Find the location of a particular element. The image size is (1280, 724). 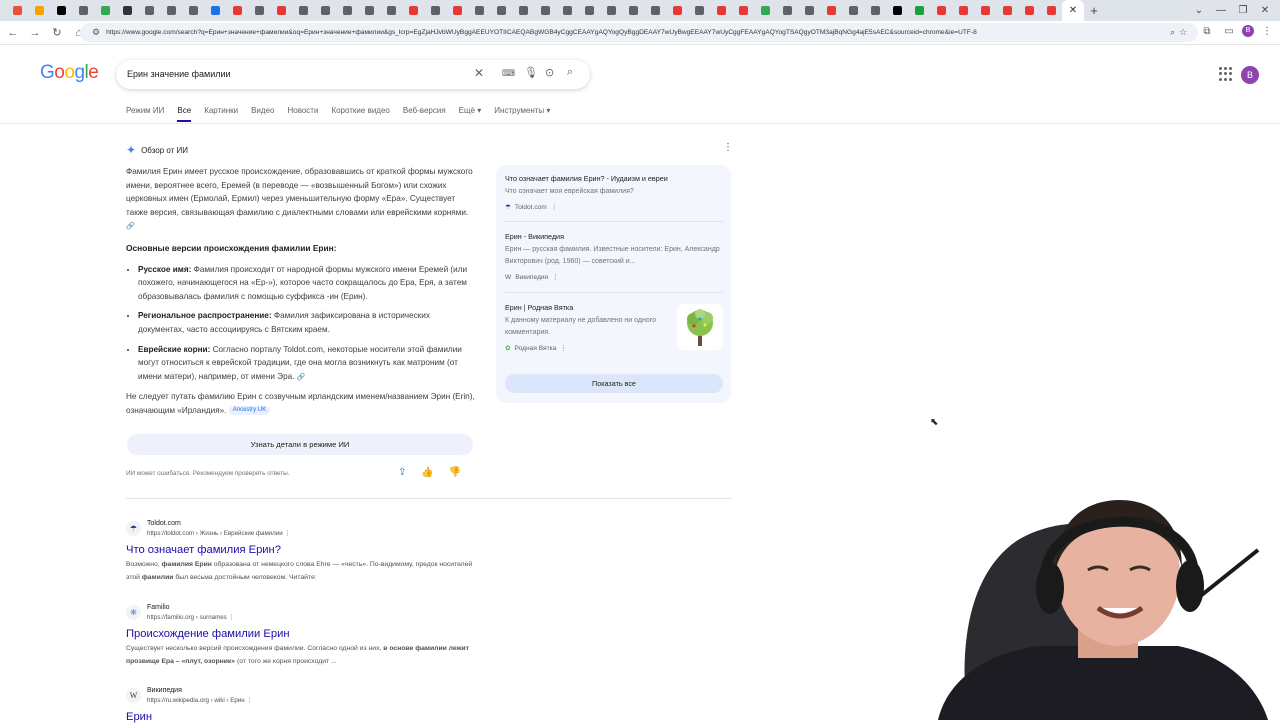

share-icon: ⇪ is located at coordinates (402, 472).